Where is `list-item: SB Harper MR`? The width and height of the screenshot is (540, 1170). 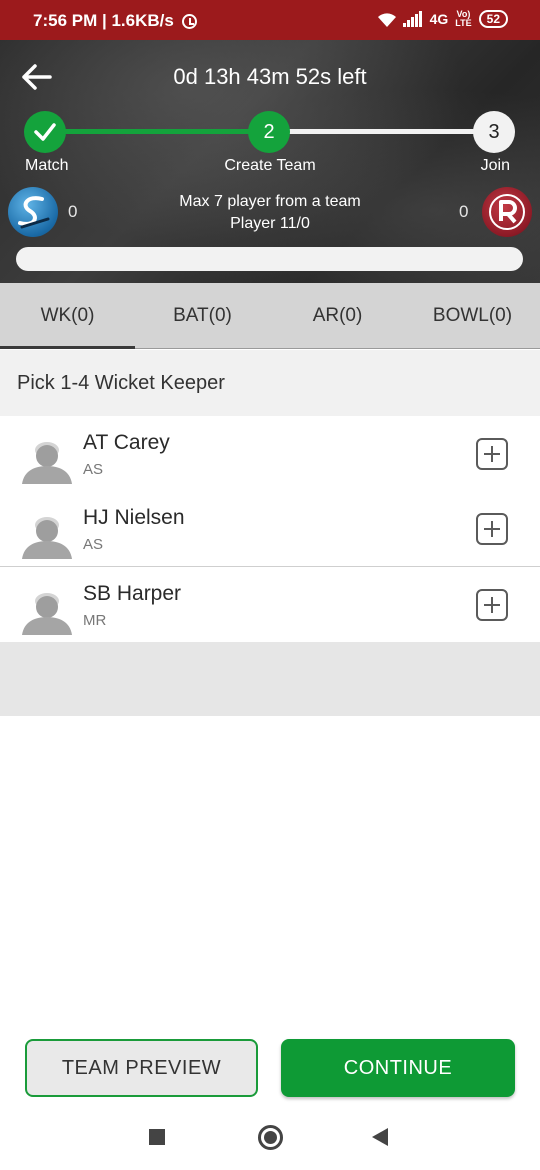
list-item: SB Harper MR is located at coordinates (270, 603).